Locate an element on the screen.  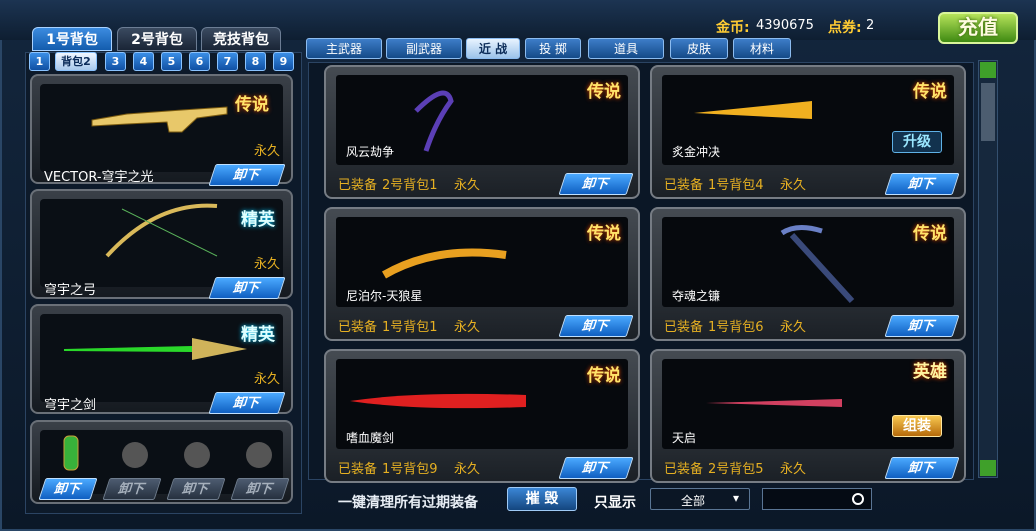
left-slot: 传说 VECTOR-穹宇之光 永久 卸下 is located at coordinates (161, 130).